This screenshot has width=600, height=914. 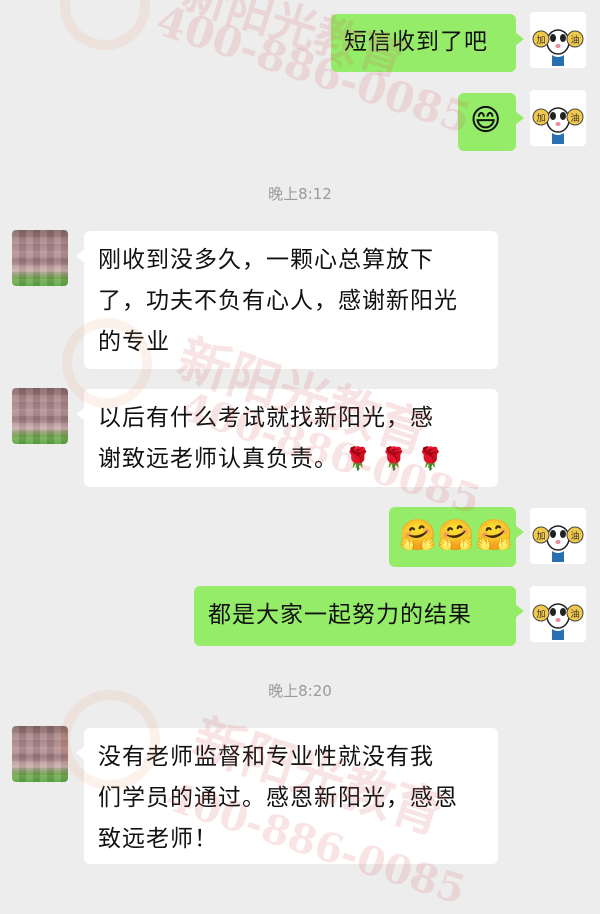 I want to click on message-bubble-sent: 短信收到了吧, so click(x=427, y=43).